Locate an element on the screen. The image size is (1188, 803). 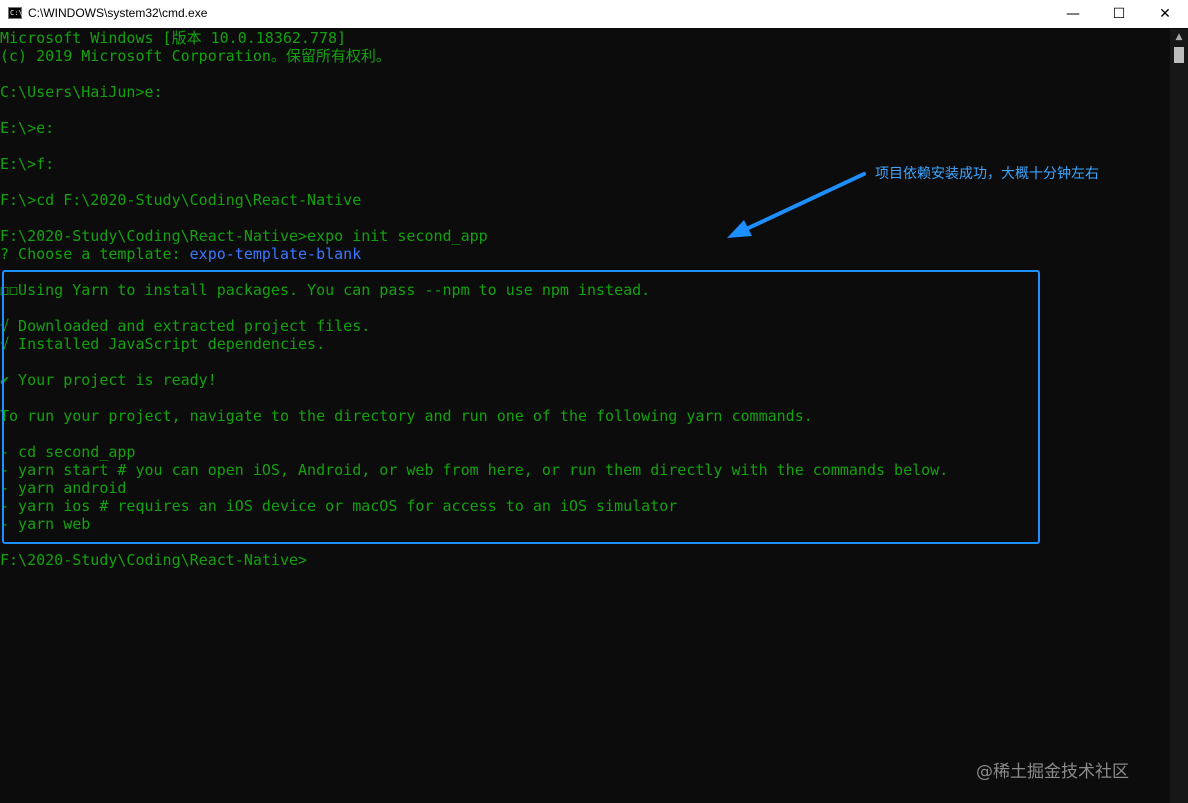
watermark: @稀土掘金技术社区 is located at coordinates (1052, 772).